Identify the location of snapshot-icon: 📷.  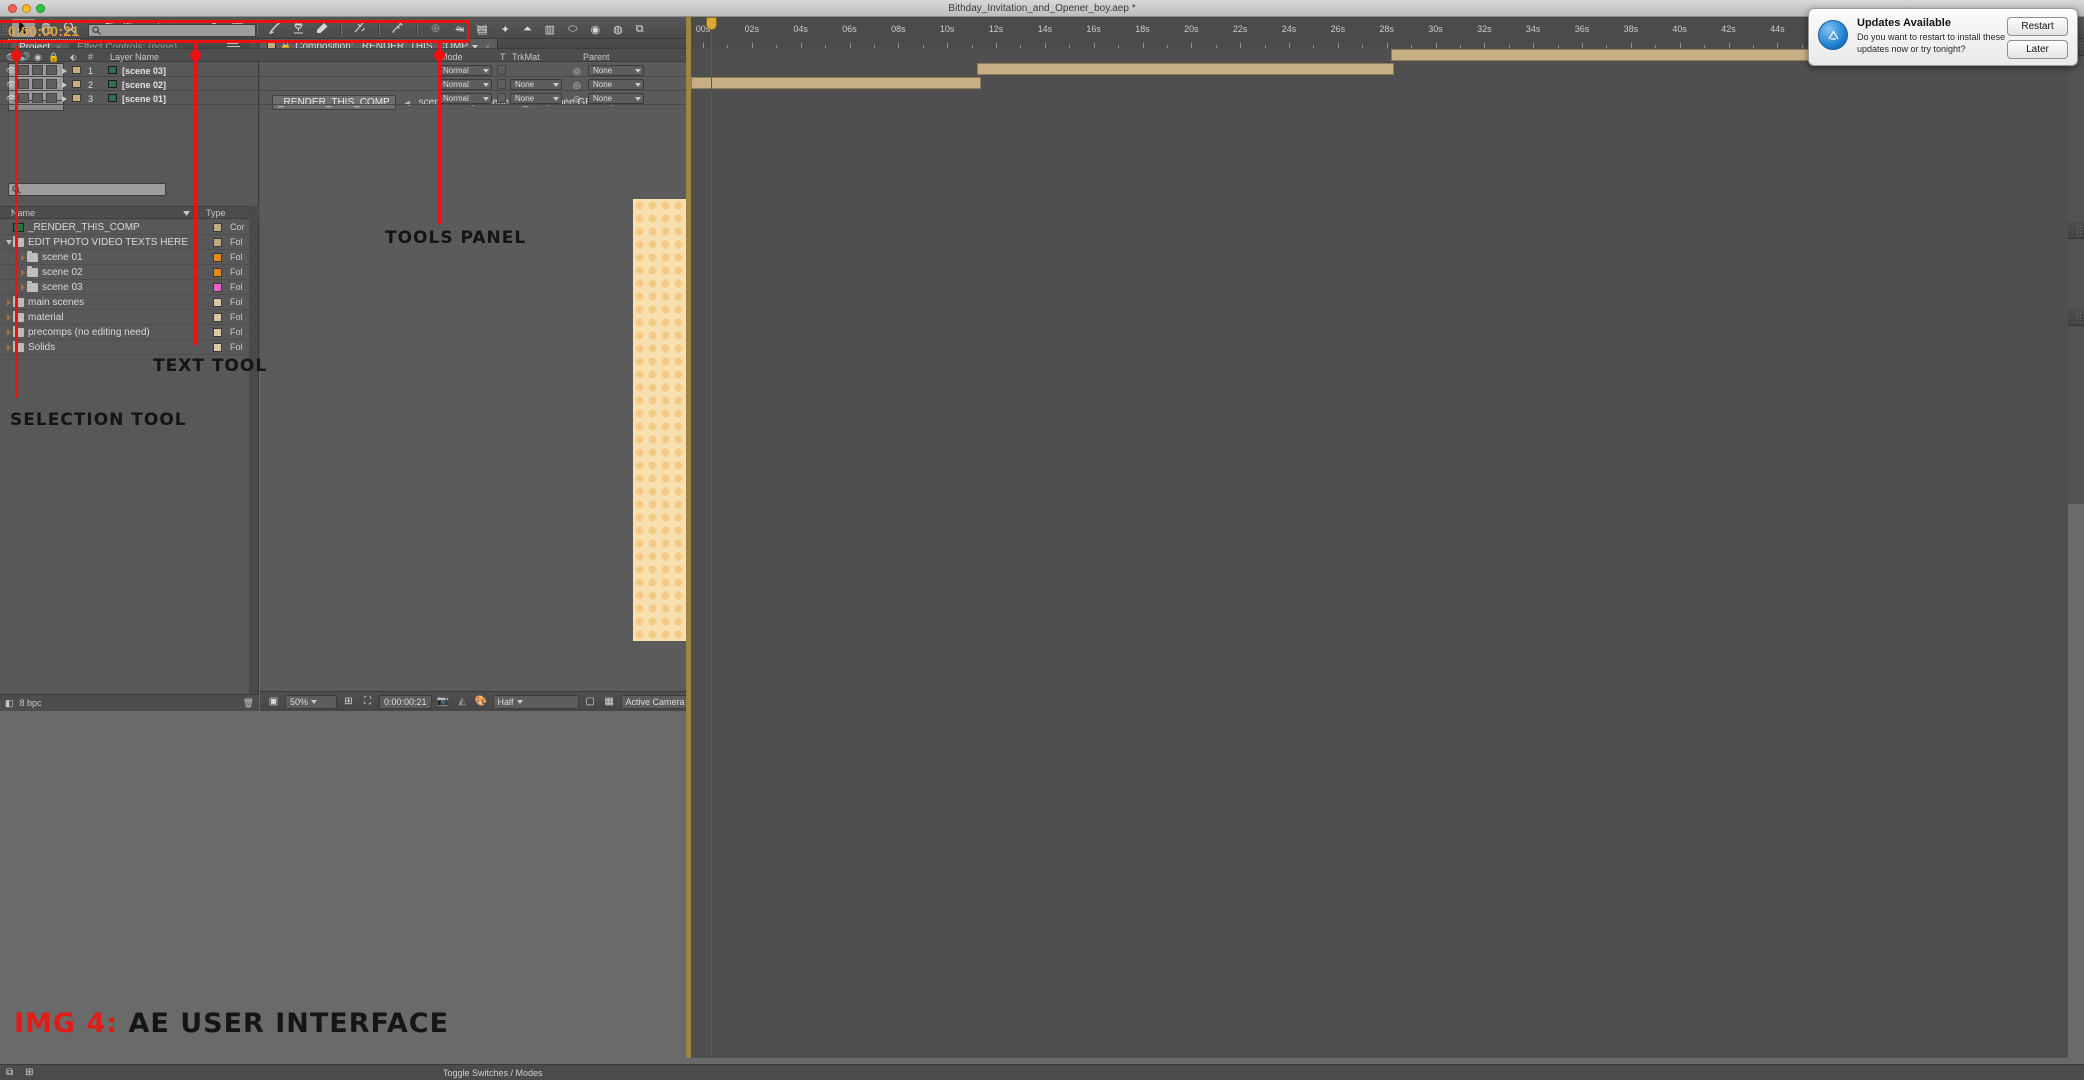
(443, 702).